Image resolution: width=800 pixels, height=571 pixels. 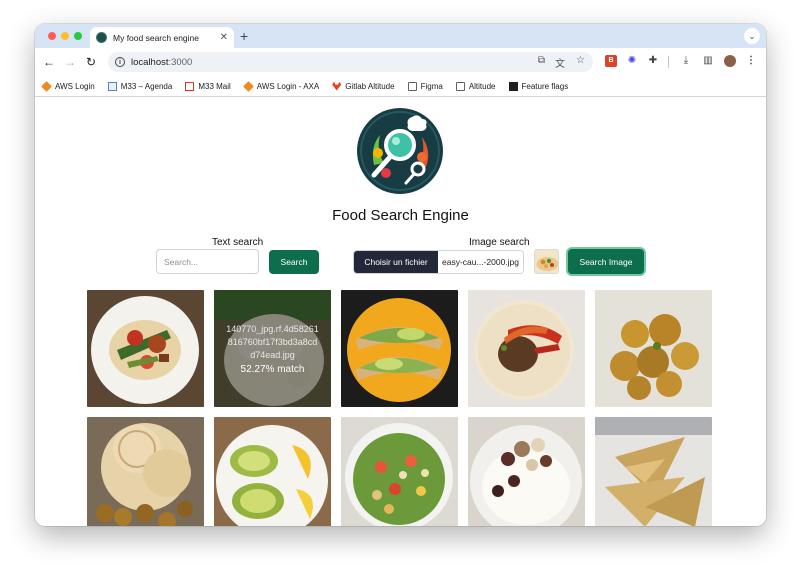 I want to click on download-icon: ⤓, so click(x=686, y=61).